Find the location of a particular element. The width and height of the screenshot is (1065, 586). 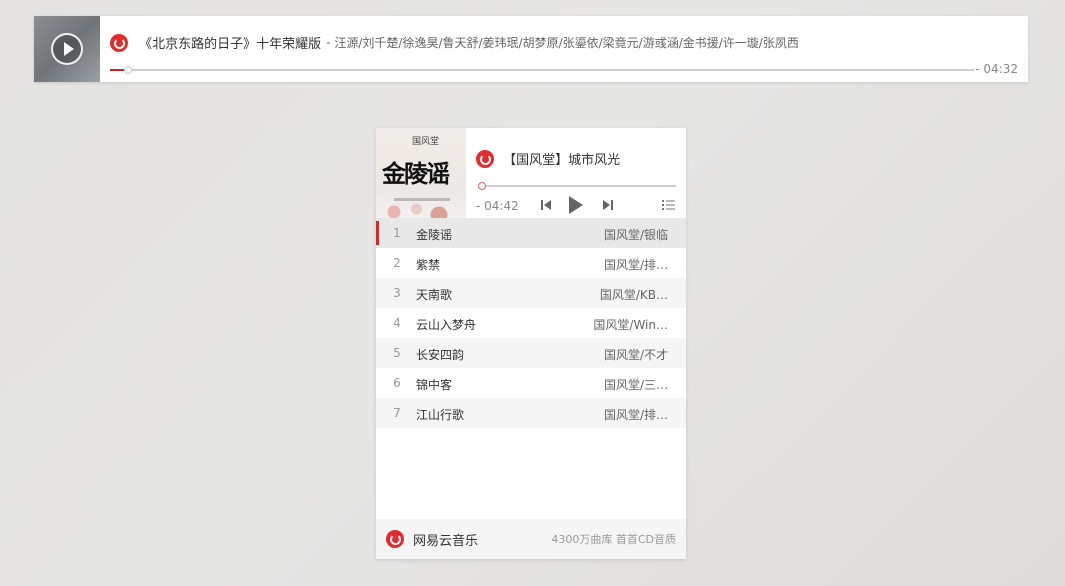

track-artist: 国风堂/银临 is located at coordinates (635, 235).